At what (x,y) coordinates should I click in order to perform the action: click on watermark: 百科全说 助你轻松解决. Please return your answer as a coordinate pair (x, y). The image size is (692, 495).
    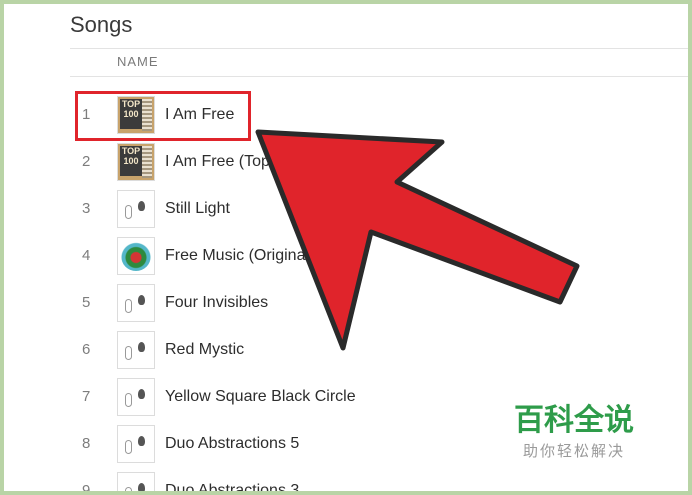
    Looking at the image, I should click on (574, 432).